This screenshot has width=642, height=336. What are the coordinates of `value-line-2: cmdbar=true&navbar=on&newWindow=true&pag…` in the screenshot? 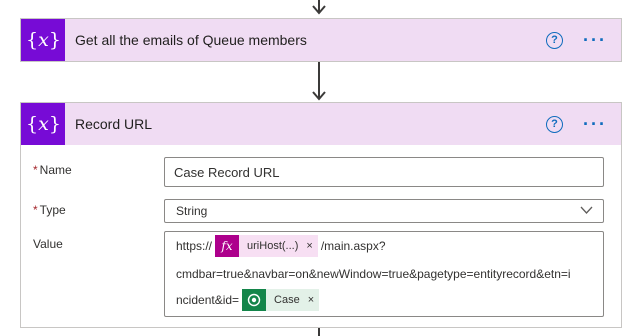 It's located at (373, 274).